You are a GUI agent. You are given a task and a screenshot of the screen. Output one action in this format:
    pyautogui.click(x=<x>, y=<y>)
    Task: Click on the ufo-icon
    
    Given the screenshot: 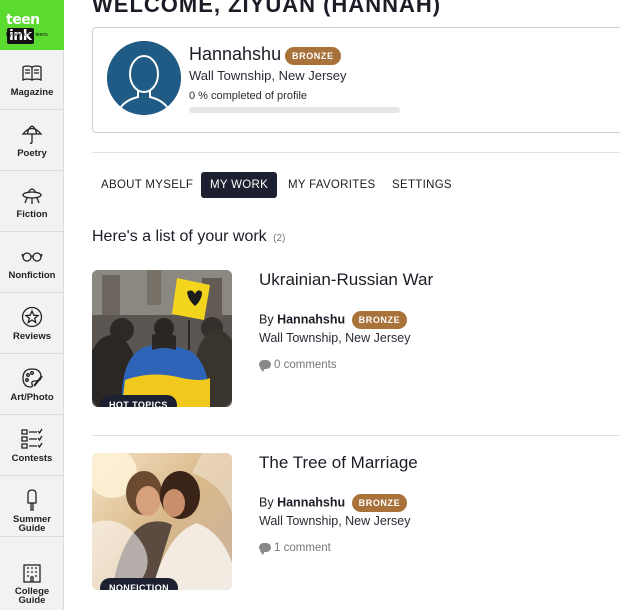 What is the action you would take?
    pyautogui.click(x=32, y=196)
    